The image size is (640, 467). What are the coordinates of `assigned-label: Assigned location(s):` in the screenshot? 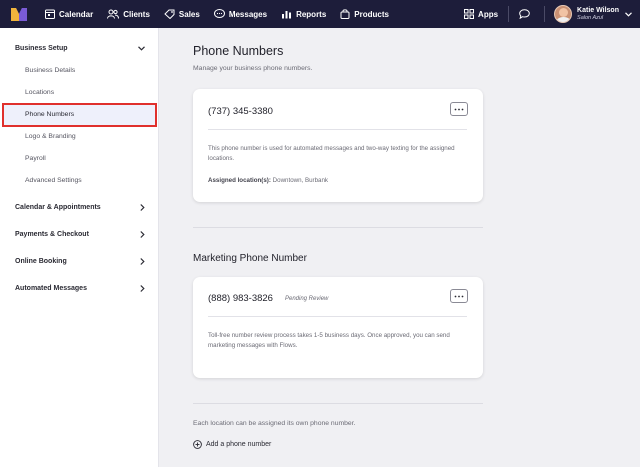 It's located at (239, 180).